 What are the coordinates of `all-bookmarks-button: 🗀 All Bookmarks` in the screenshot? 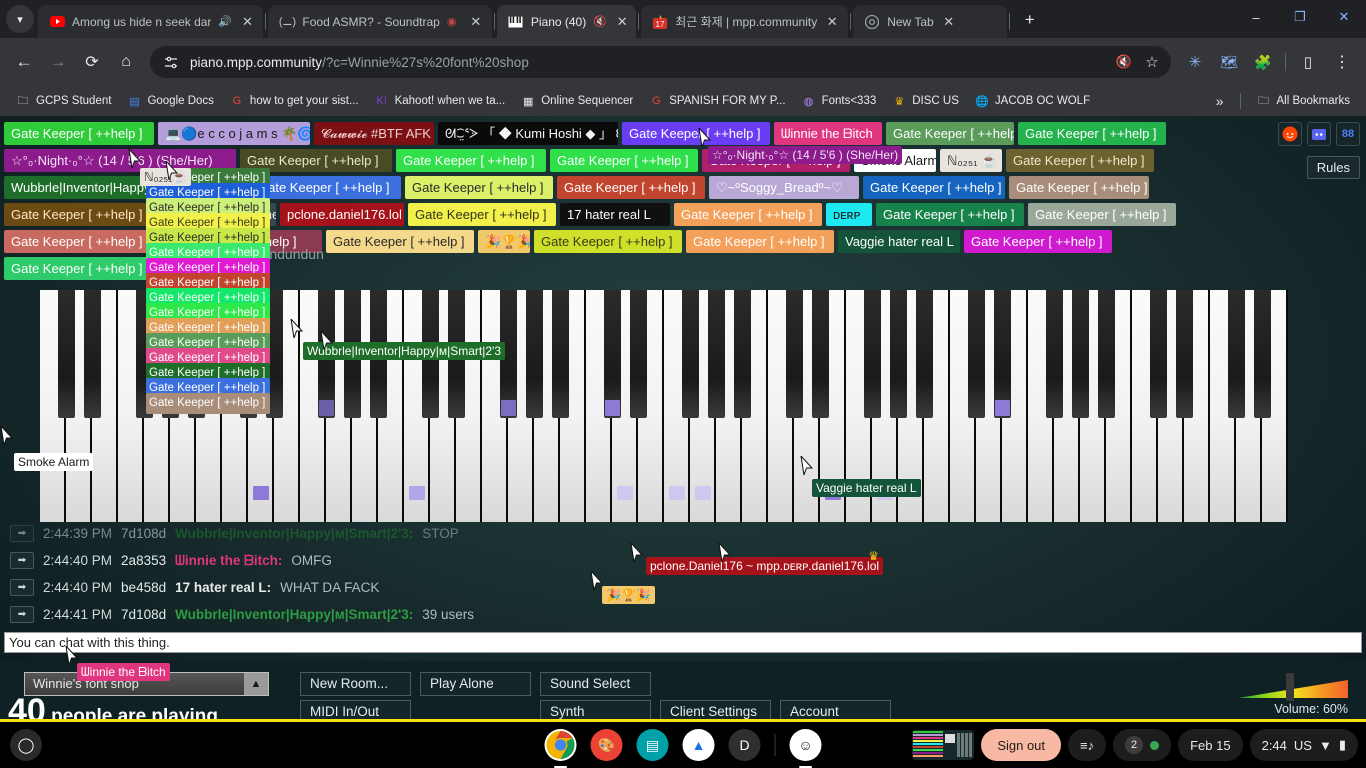 It's located at (1304, 101).